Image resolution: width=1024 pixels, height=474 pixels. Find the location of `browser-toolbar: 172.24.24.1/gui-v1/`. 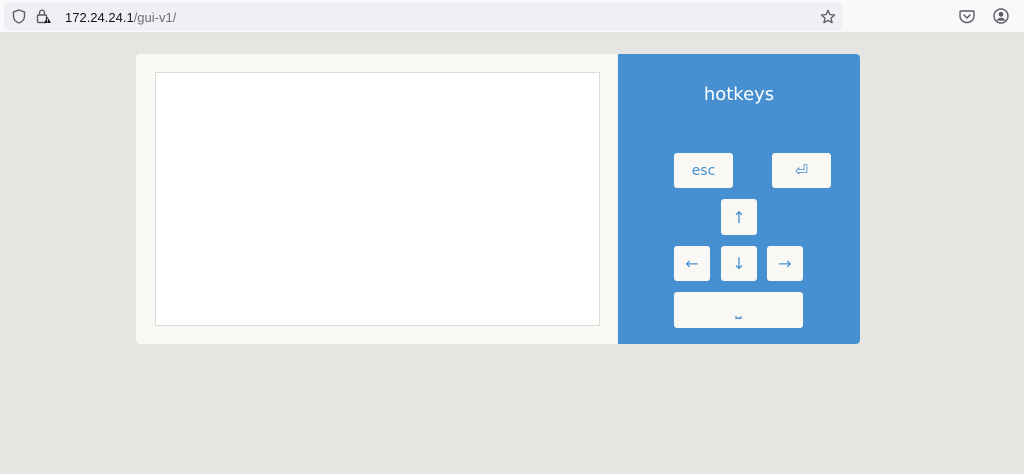

browser-toolbar: 172.24.24.1/gui-v1/ is located at coordinates (512, 16).